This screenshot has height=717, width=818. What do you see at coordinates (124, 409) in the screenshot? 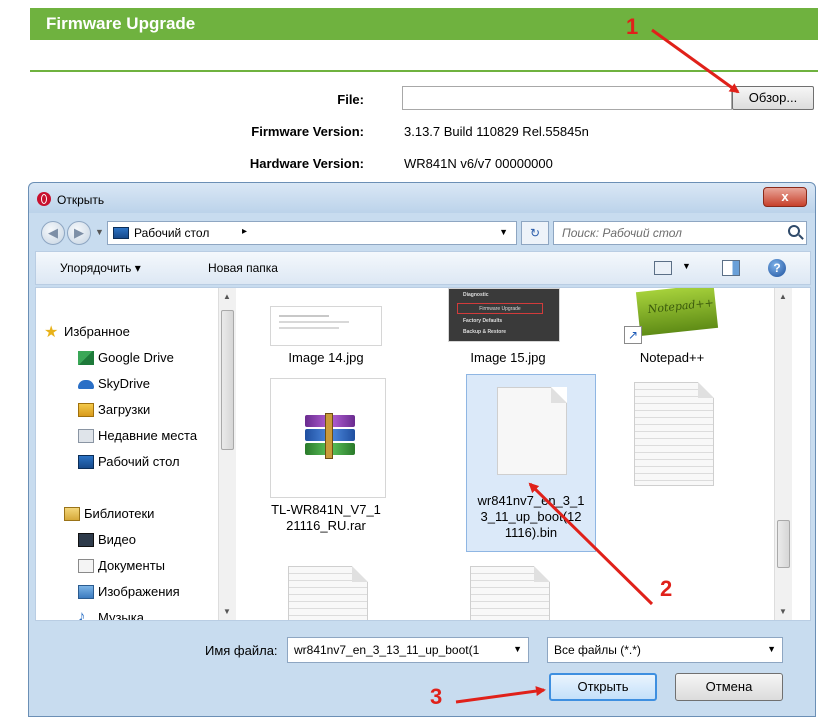
I see `nav-item-label: Загрузки` at bounding box center [124, 409].